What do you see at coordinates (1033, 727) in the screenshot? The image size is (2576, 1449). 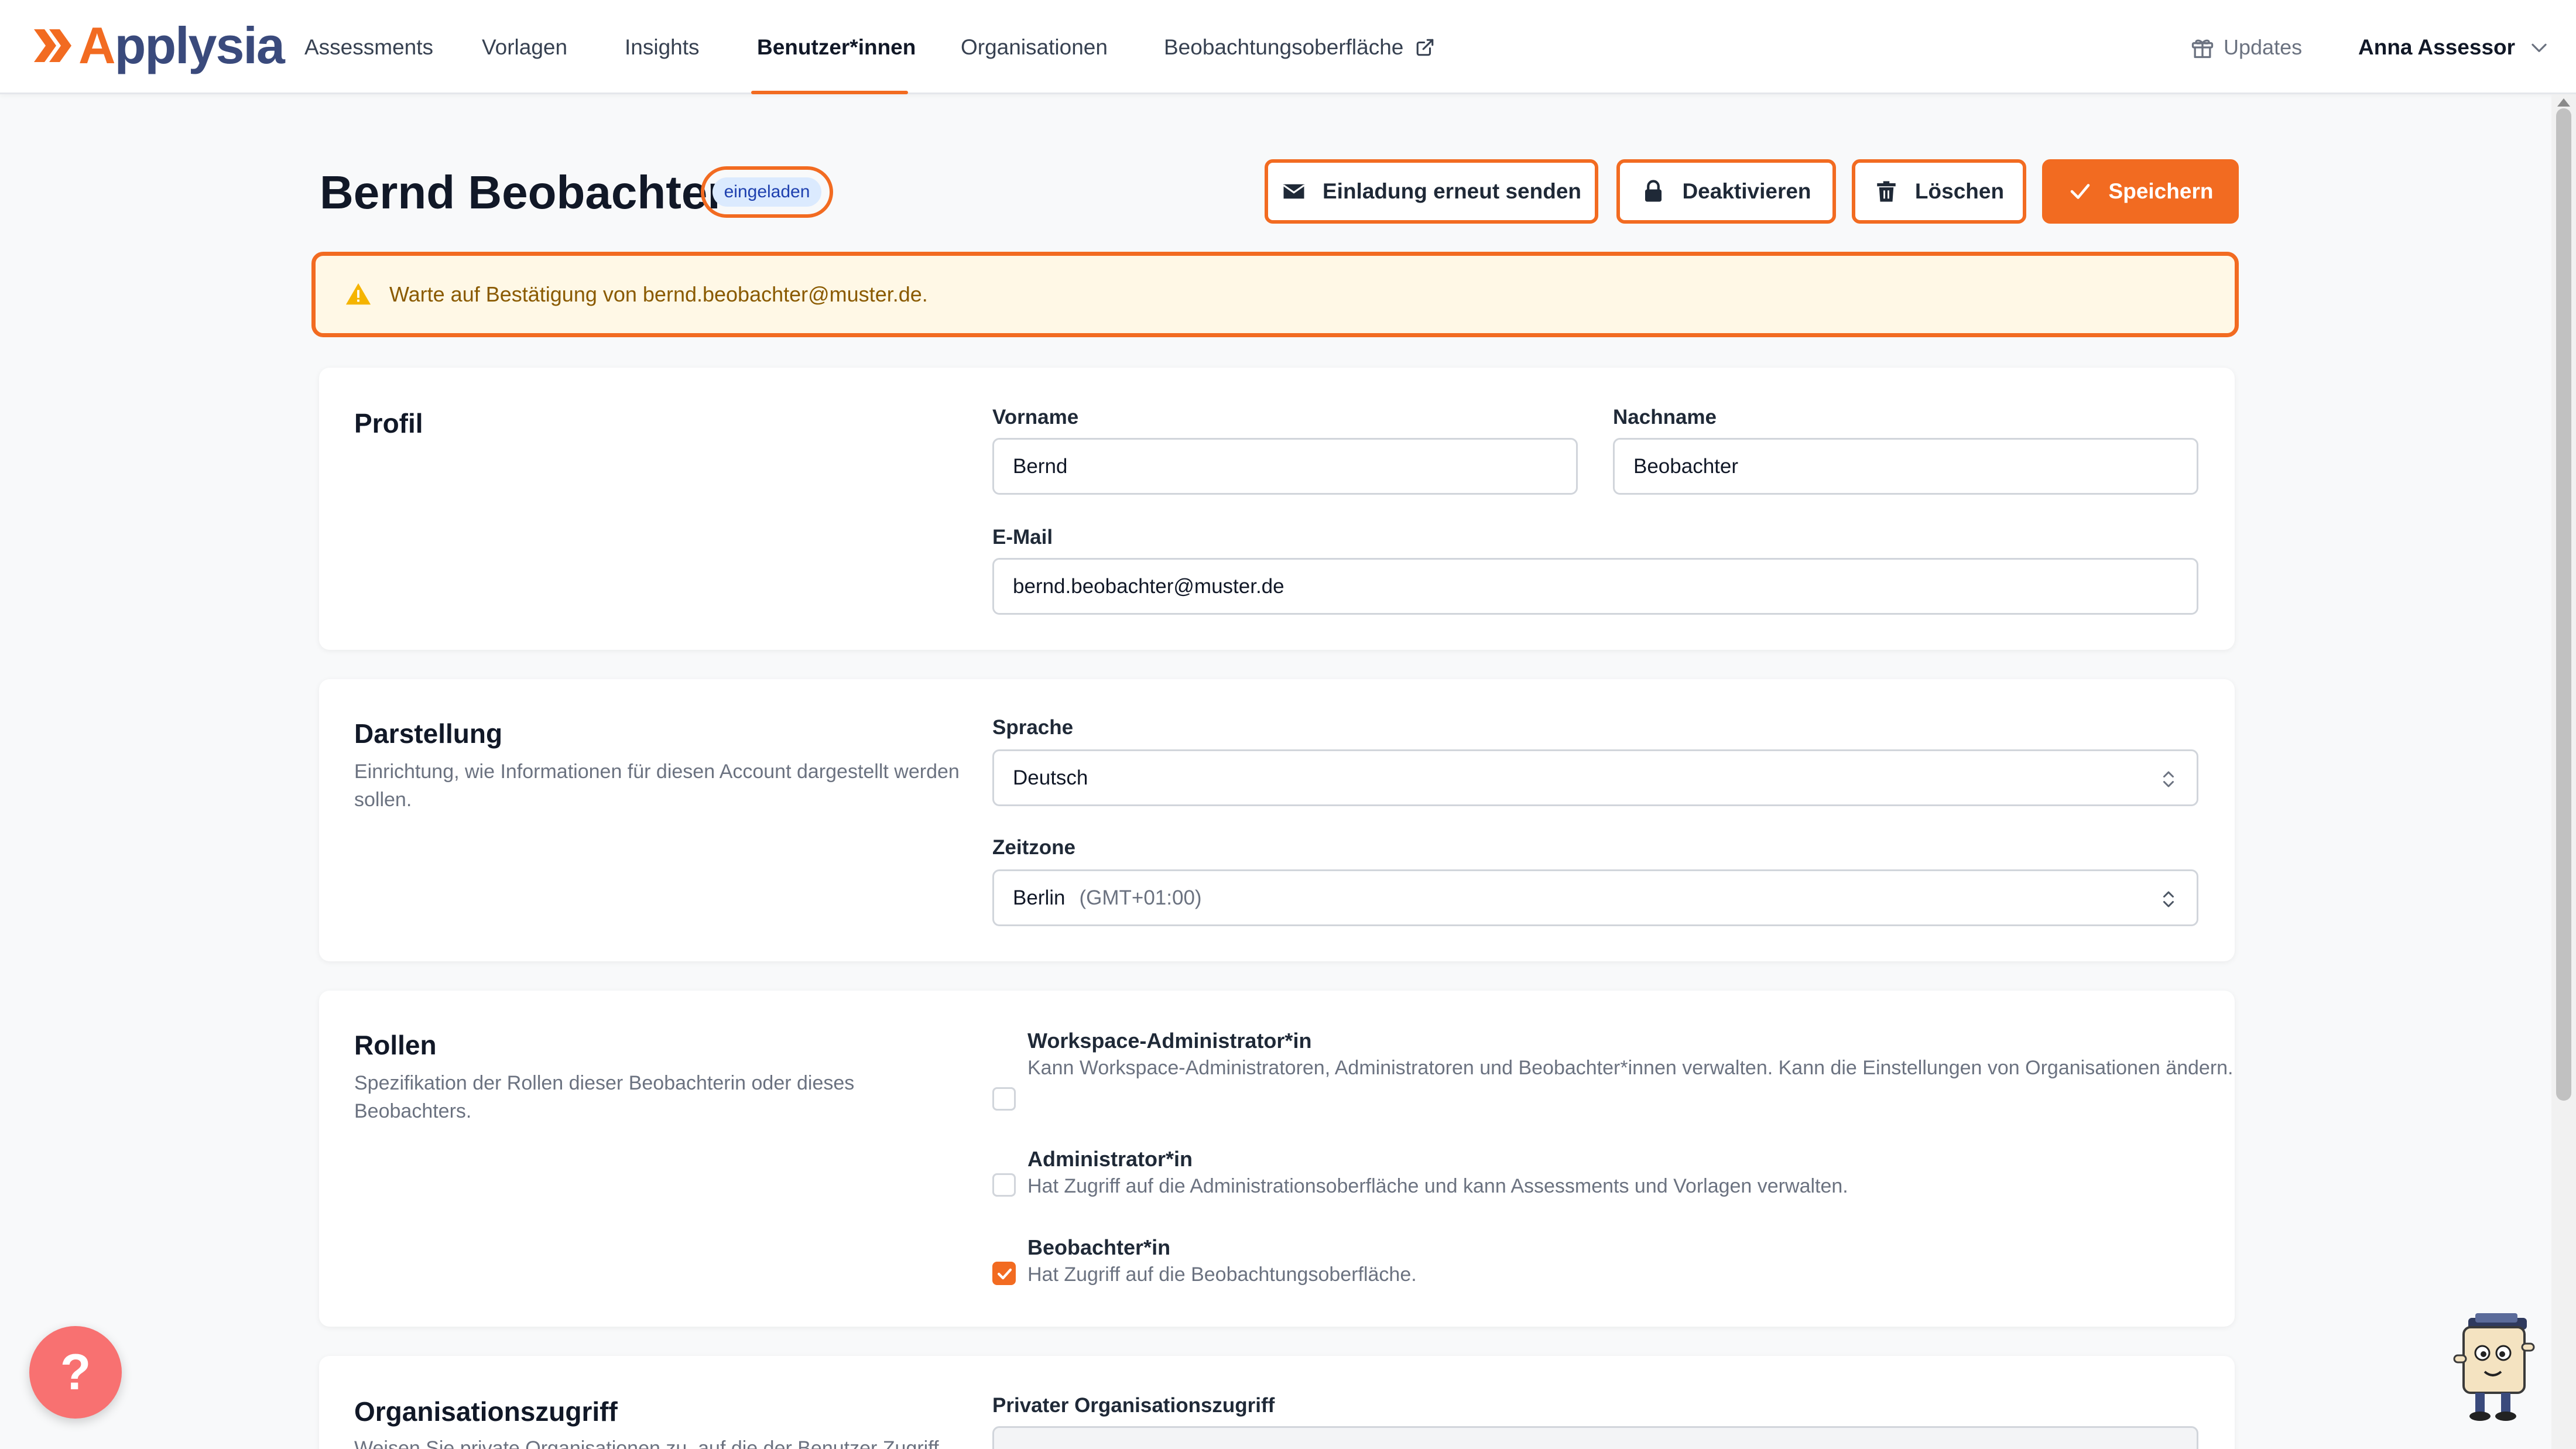 I see `language-label: Sprache` at bounding box center [1033, 727].